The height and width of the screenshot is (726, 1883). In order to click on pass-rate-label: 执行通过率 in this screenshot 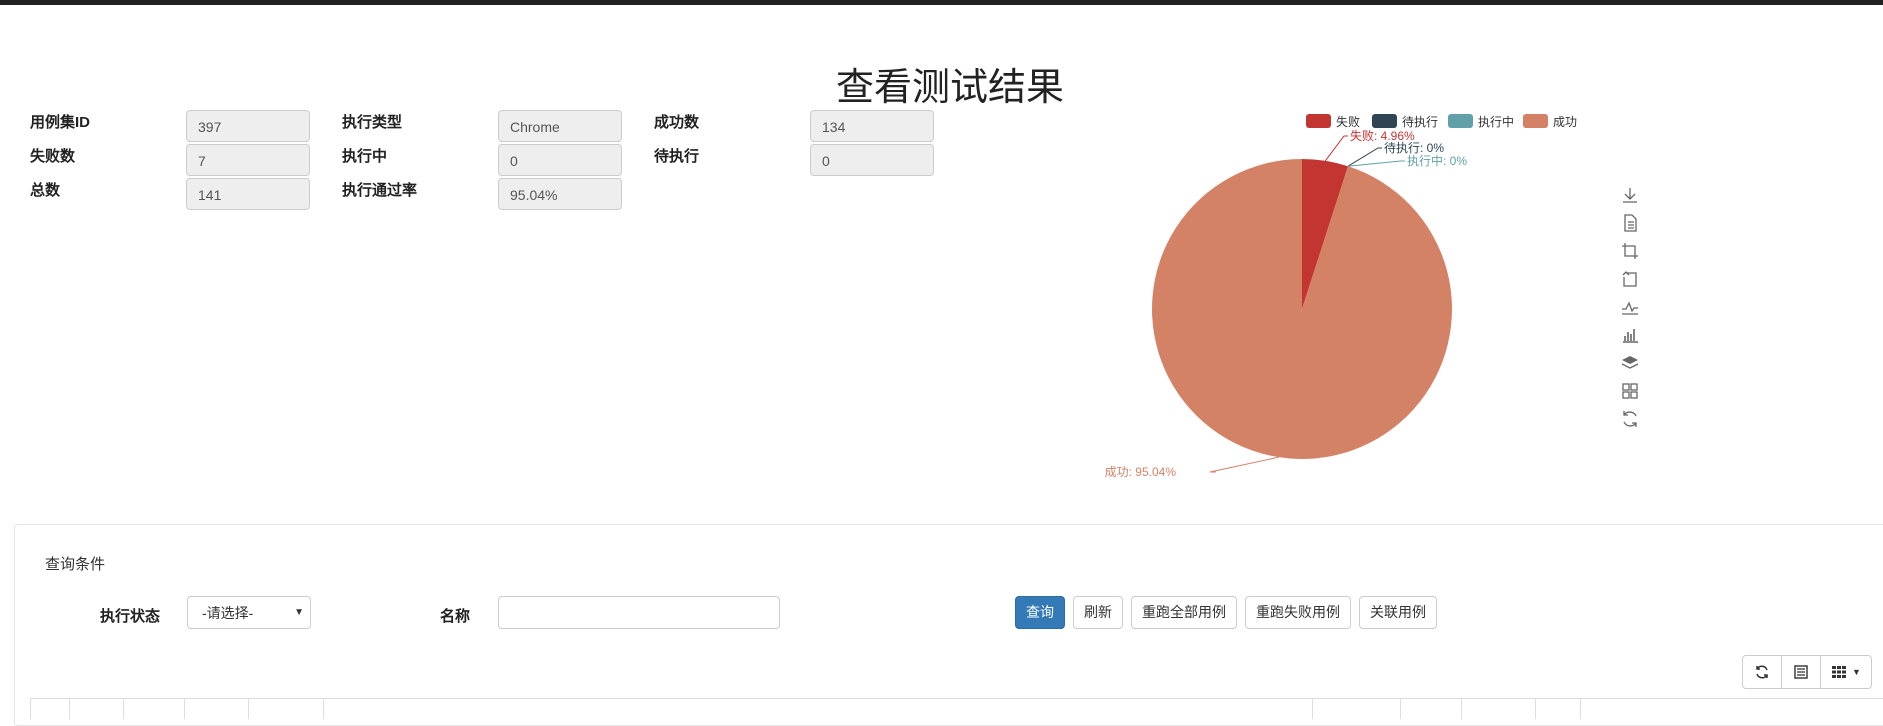, I will do `click(380, 190)`.